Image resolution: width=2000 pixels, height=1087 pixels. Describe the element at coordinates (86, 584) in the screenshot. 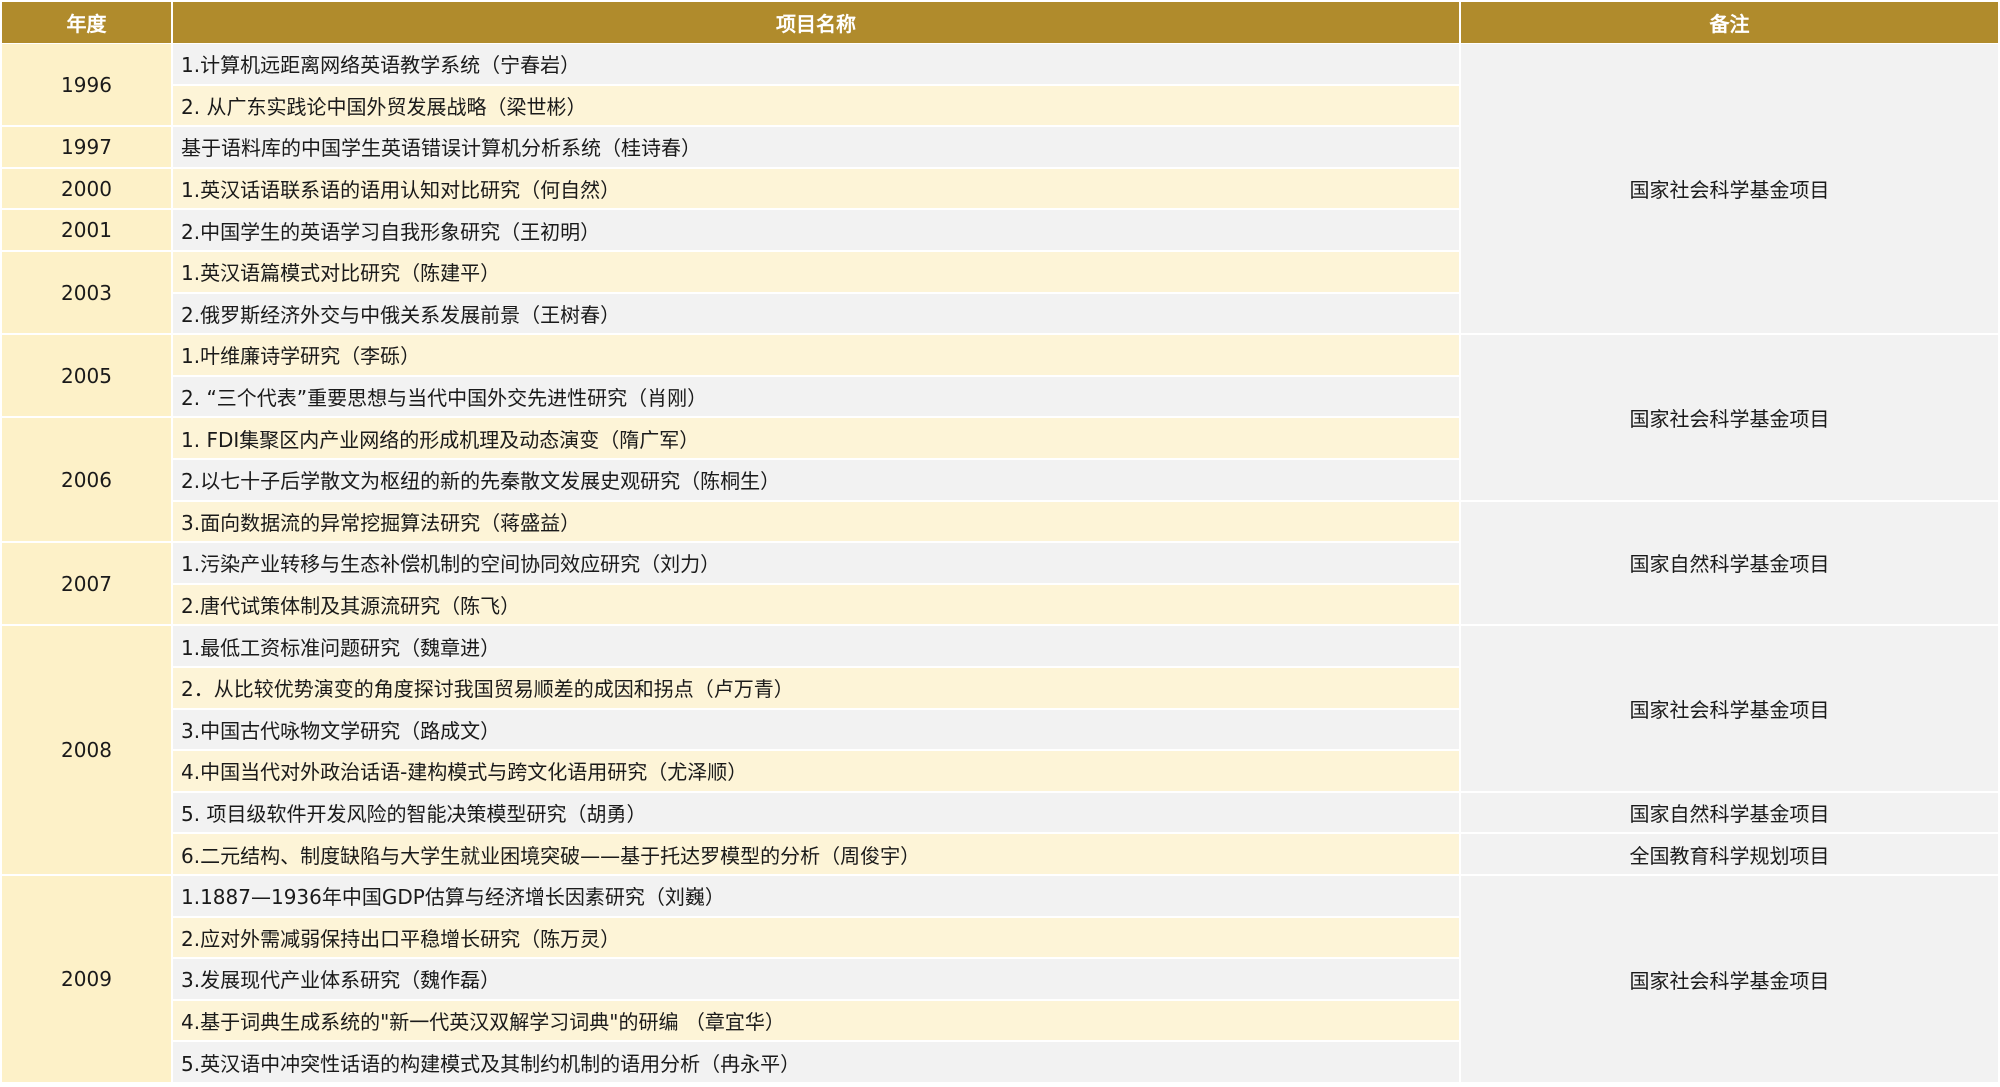

I see `year-cell: 2007` at that location.